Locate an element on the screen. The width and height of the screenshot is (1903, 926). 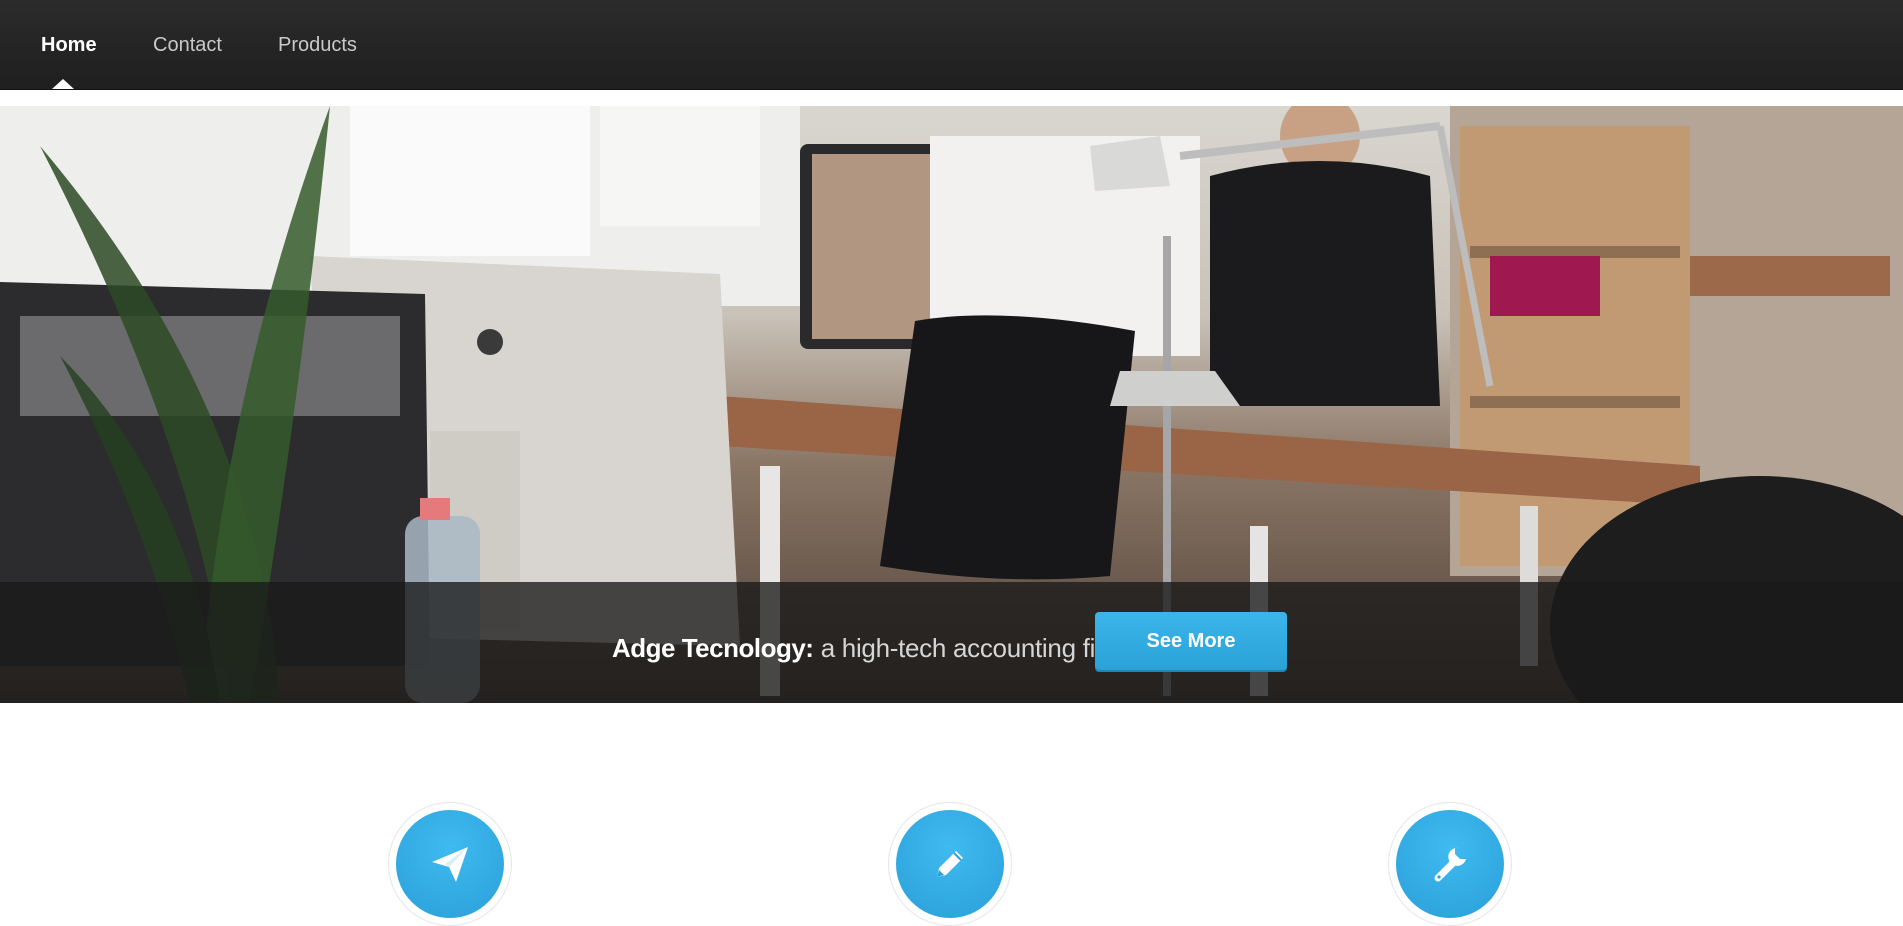
nav-contact-link: Contact is located at coordinates (187, 45).